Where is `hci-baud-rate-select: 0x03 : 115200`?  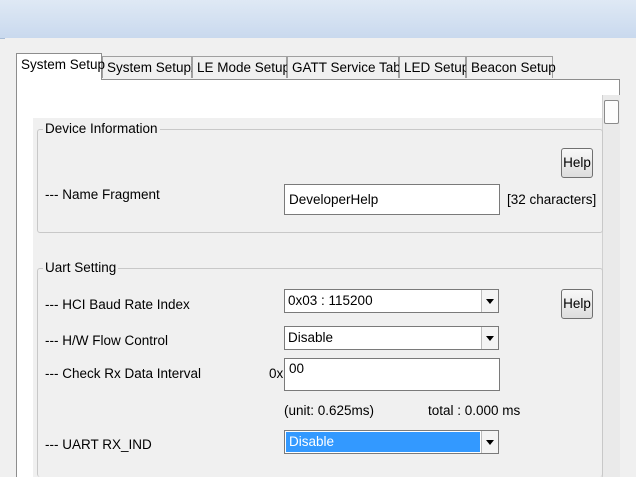
hci-baud-rate-select: 0x03 : 115200 is located at coordinates (391, 301).